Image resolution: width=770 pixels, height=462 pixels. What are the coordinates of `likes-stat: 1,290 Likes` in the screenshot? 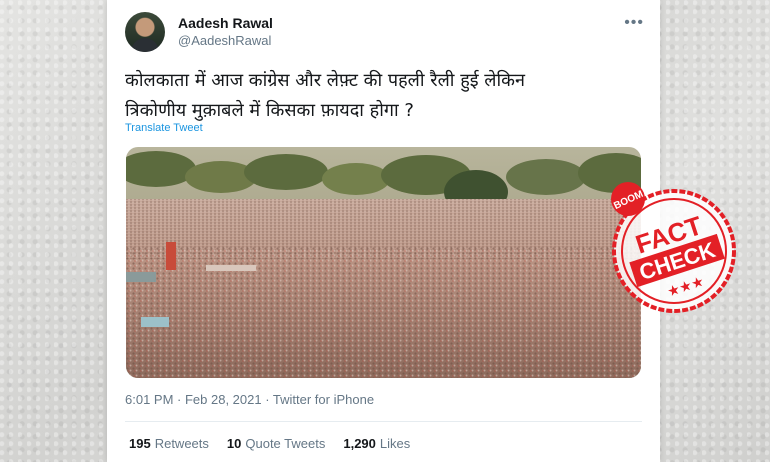 It's located at (376, 443).